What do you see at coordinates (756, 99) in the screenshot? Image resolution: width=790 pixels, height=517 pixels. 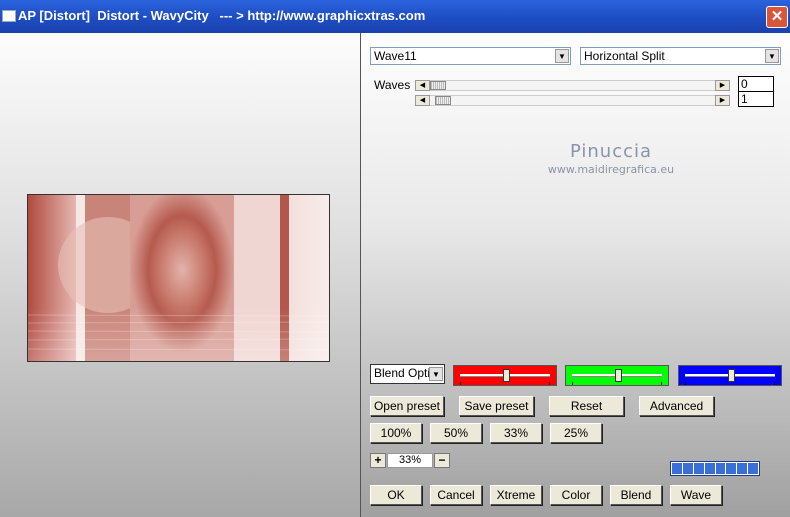 I see `waves-value-2: 1` at bounding box center [756, 99].